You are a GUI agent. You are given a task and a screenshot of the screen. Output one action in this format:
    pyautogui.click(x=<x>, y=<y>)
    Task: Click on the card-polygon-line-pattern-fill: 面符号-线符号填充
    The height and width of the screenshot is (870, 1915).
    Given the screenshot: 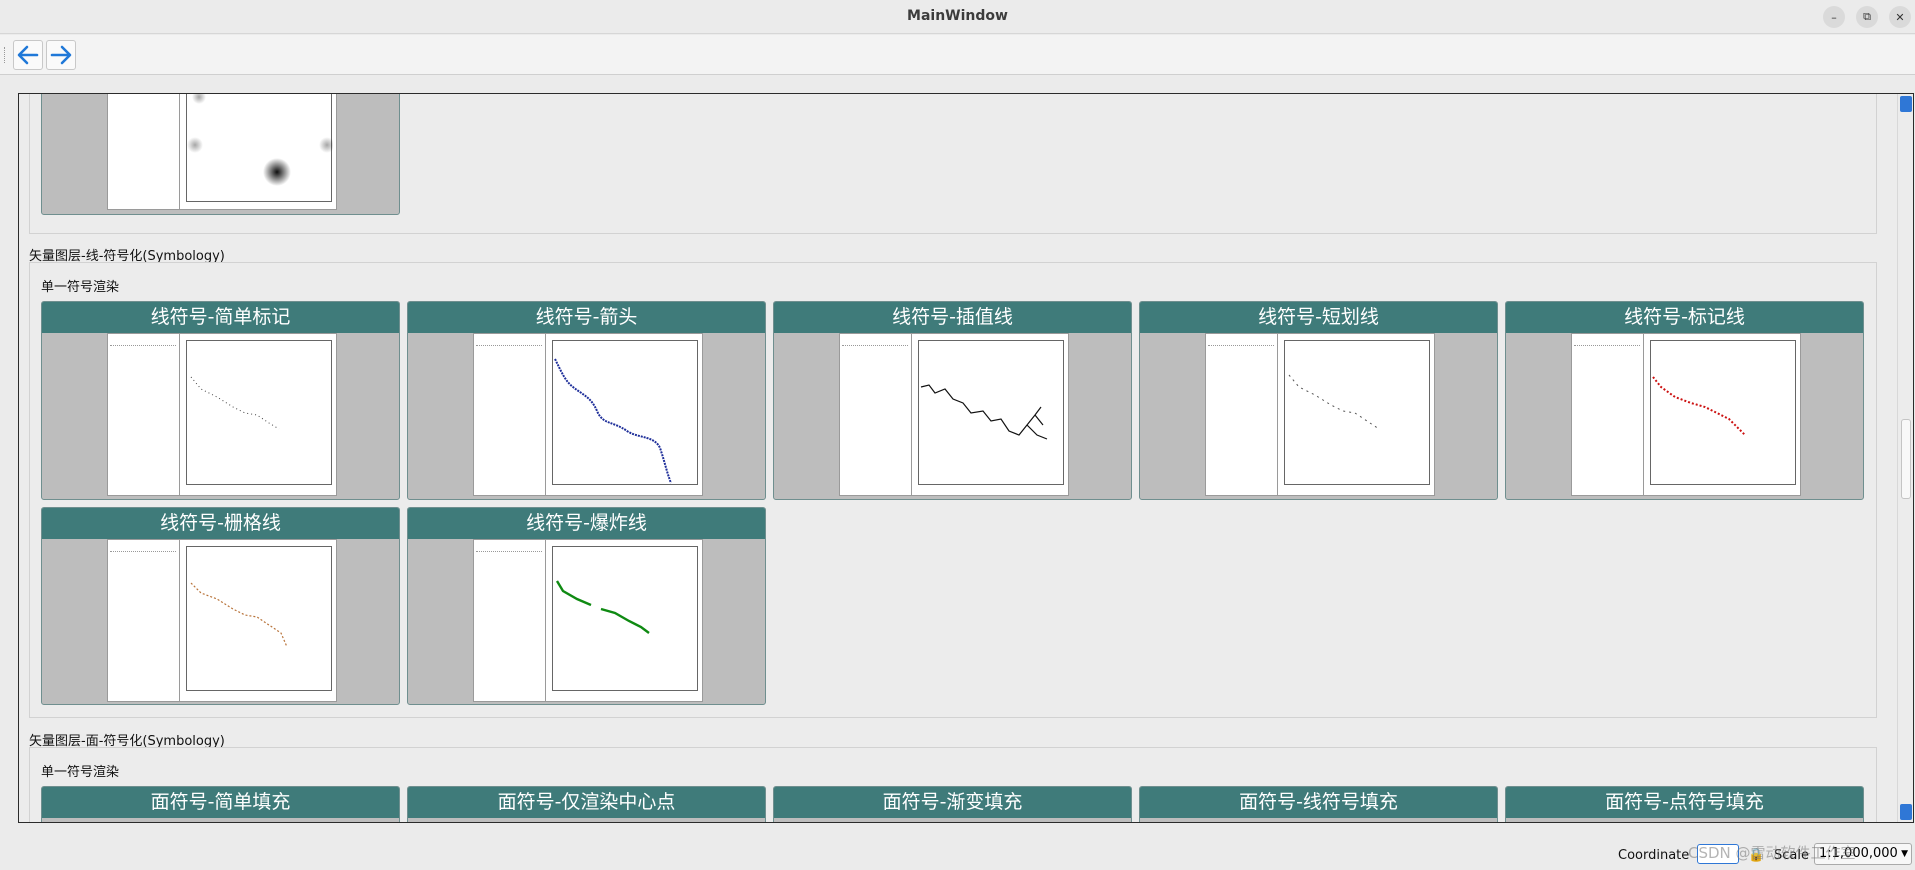 What is the action you would take?
    pyautogui.click(x=1318, y=804)
    